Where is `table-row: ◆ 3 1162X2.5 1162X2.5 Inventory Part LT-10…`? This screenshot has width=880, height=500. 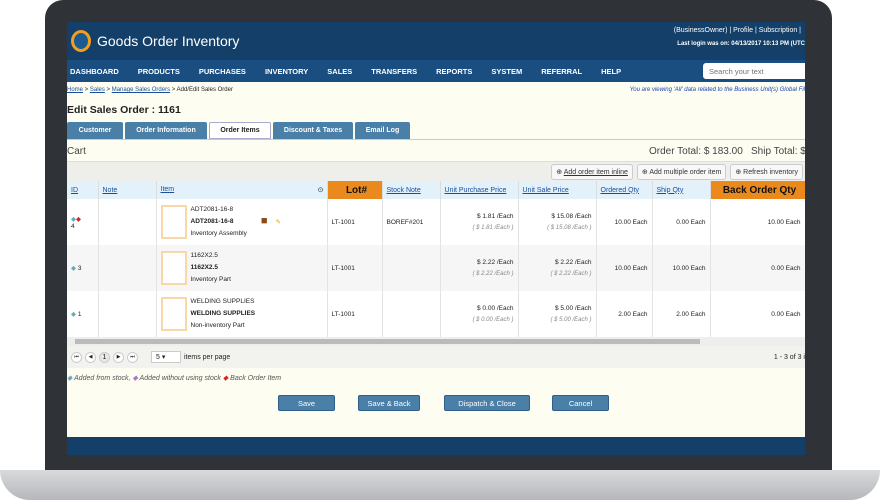
table-row: ◆ 3 1162X2.5 1162X2.5 Inventory Part LT-10… is located at coordinates (436, 268).